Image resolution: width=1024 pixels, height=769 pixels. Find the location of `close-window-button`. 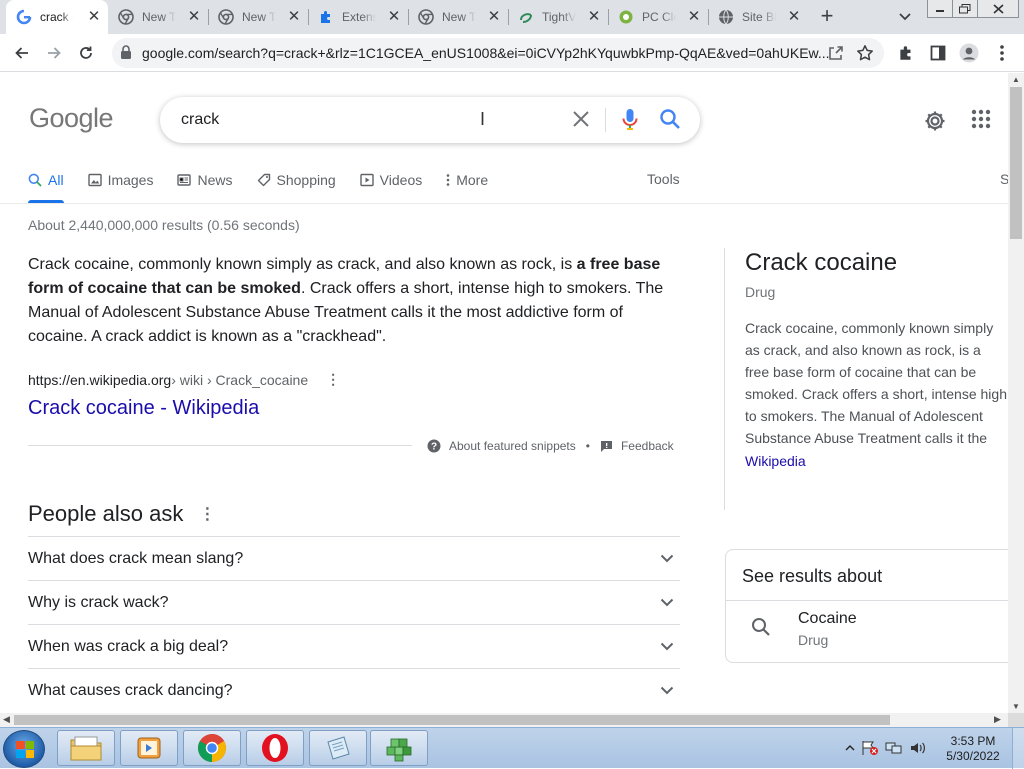

close-window-button is located at coordinates (998, 9).